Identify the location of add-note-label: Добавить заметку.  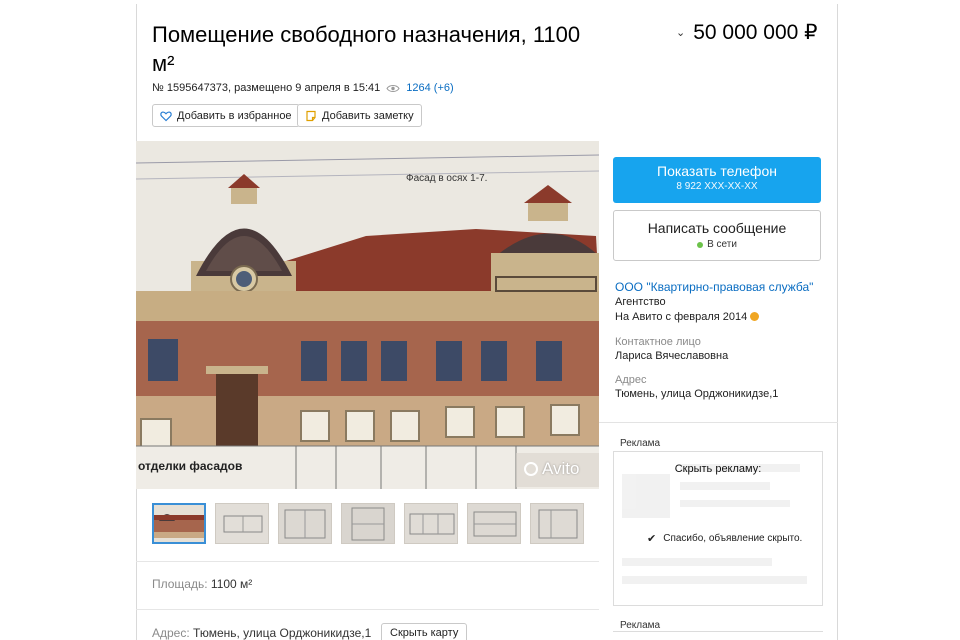
(368, 115).